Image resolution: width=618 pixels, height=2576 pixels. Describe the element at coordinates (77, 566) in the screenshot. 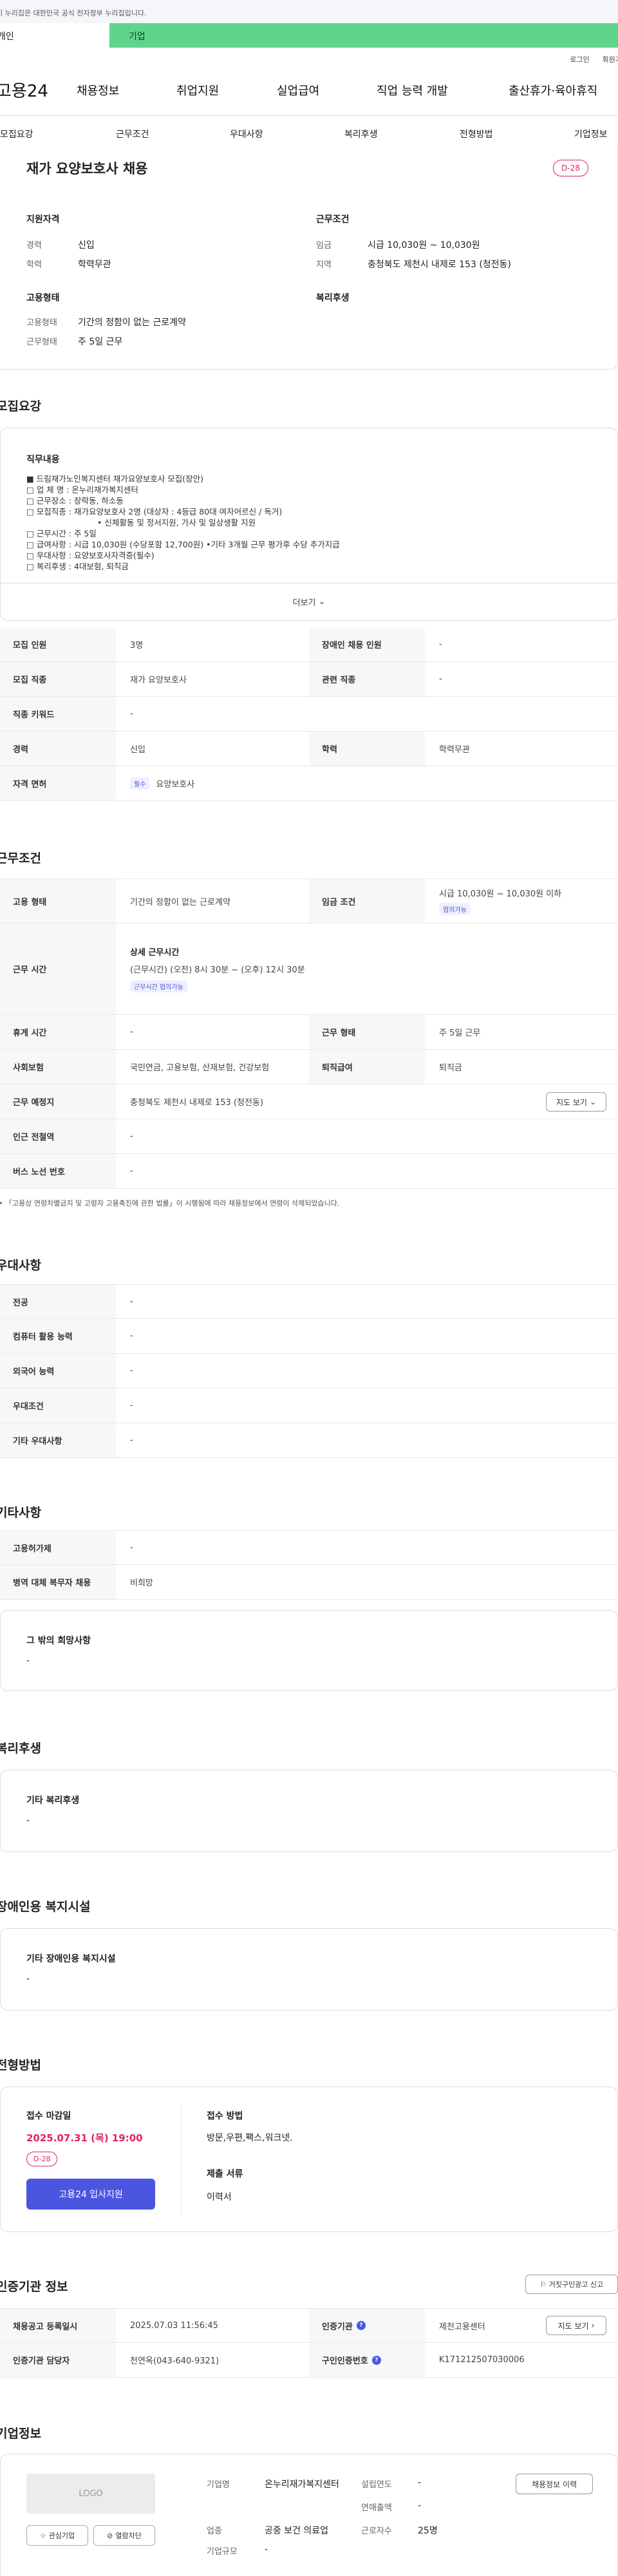

I see `duty-line: □ 복리후생 : 4대보험, 퇴직금` at that location.